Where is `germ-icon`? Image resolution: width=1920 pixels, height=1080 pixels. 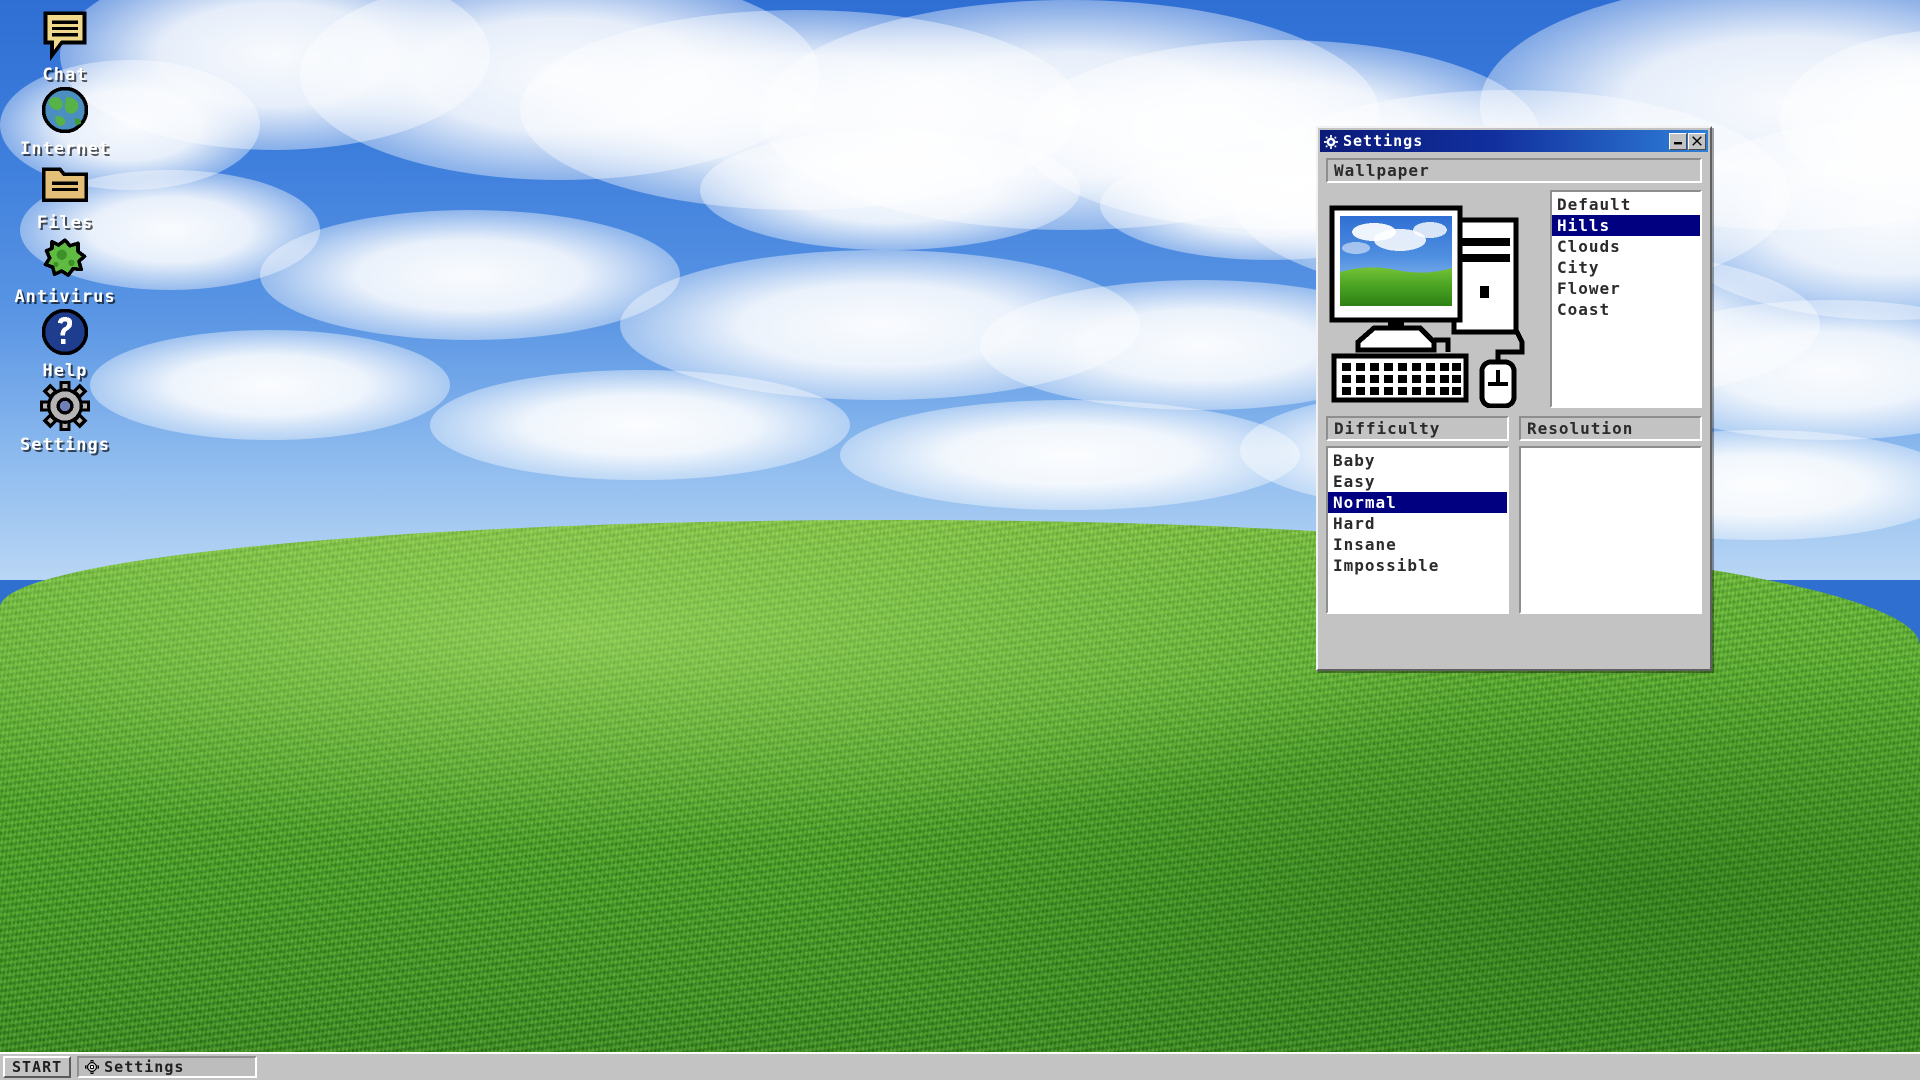 germ-icon is located at coordinates (65, 258).